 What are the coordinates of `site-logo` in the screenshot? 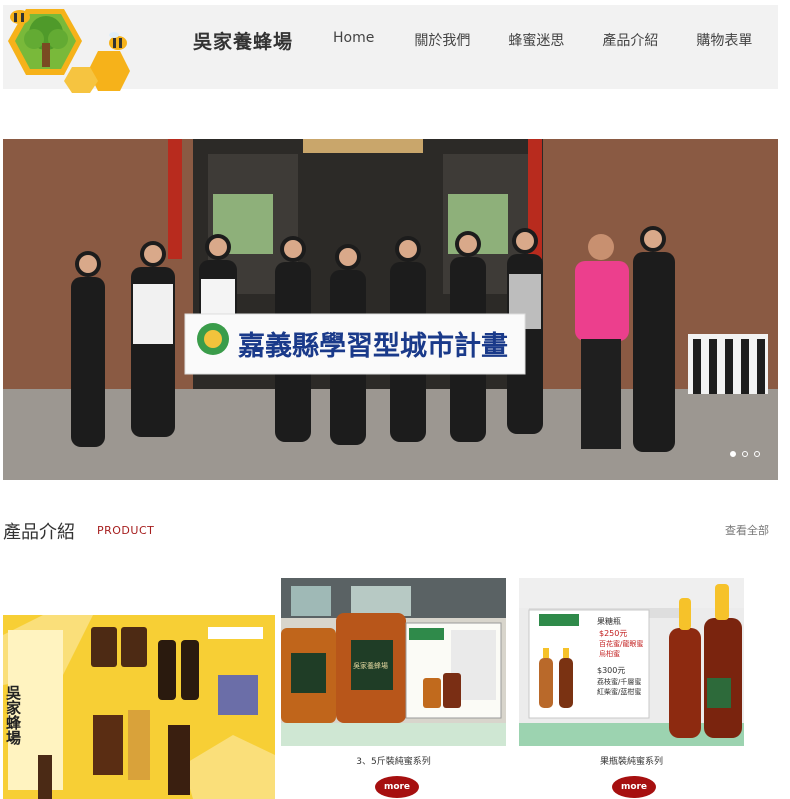 It's located at (68, 49).